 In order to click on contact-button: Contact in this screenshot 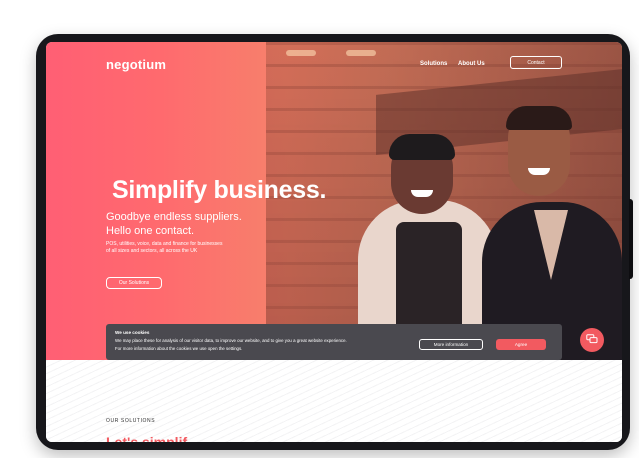, I will do `click(536, 62)`.